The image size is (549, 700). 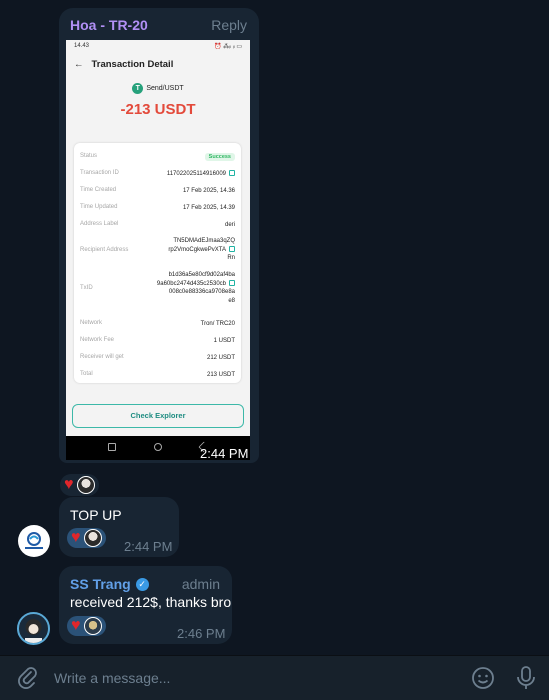 I want to click on nav-recent-icon, so click(x=112, y=447).